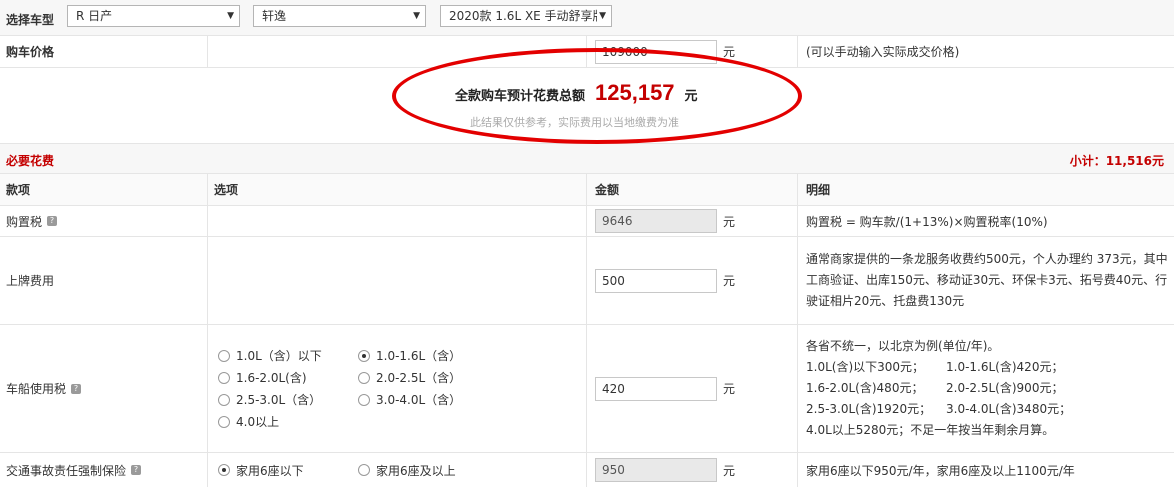 The image size is (1174, 487). What do you see at coordinates (271, 378) in the screenshot?
I see `radio-label: 1.6-2.0L(含)` at bounding box center [271, 378].